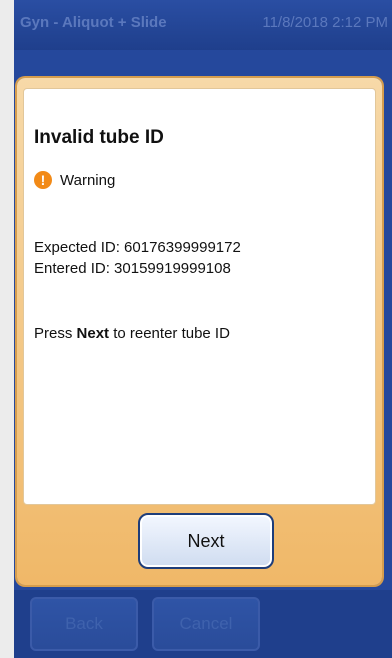 The height and width of the screenshot is (658, 392). I want to click on entered-id-label: Entered ID:, so click(74, 268).